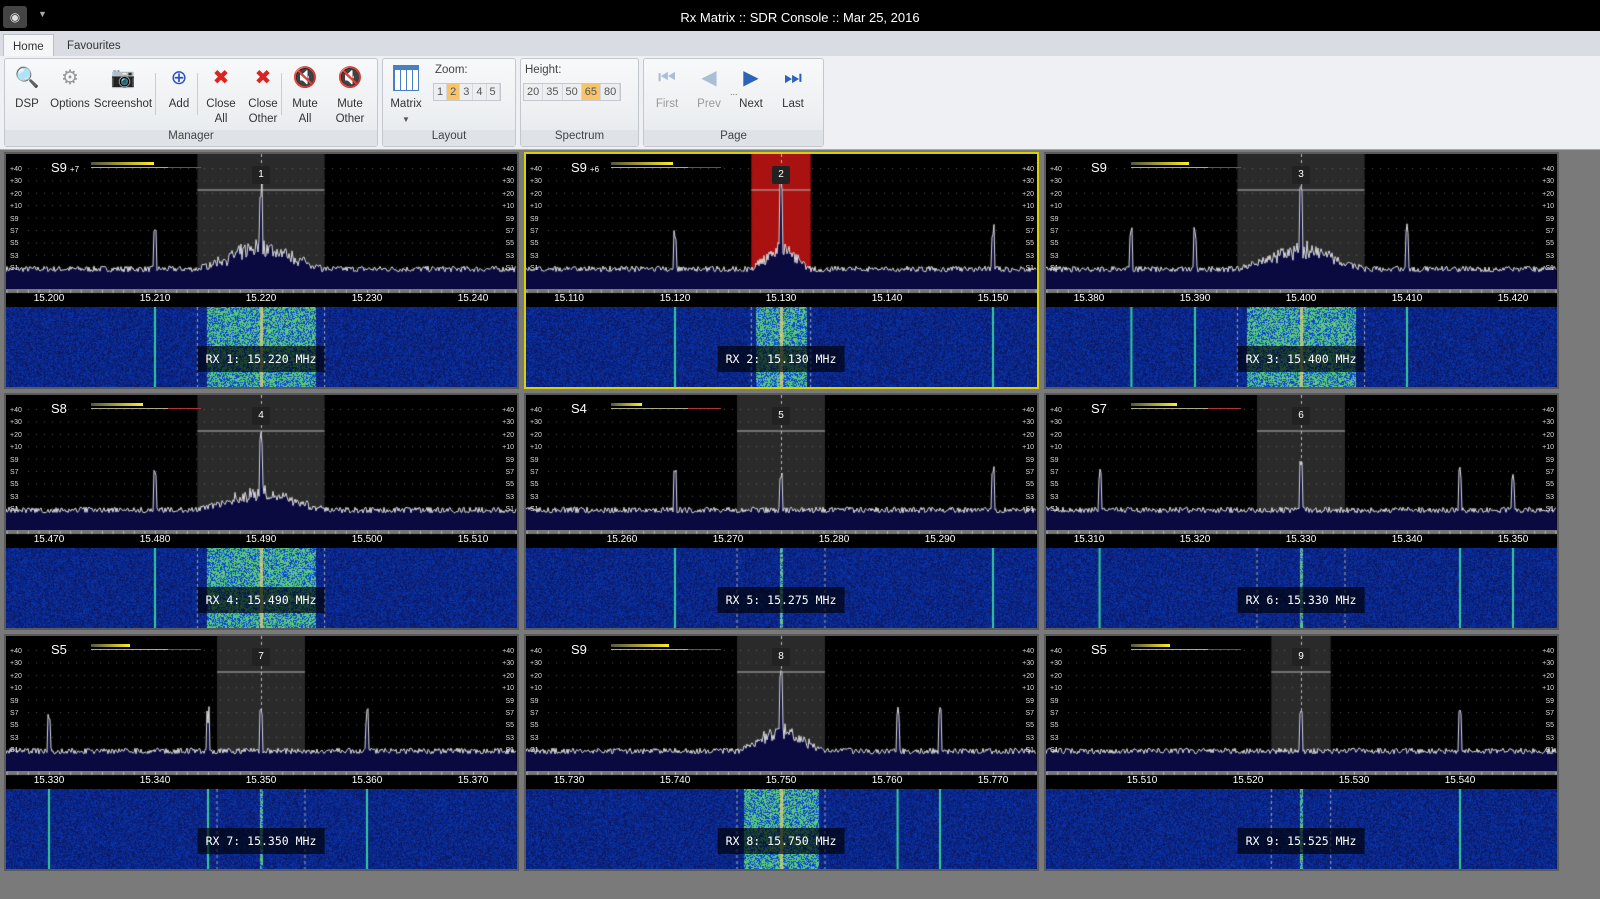  Describe the element at coordinates (70, 104) in the screenshot. I see `button-label: Options` at that location.